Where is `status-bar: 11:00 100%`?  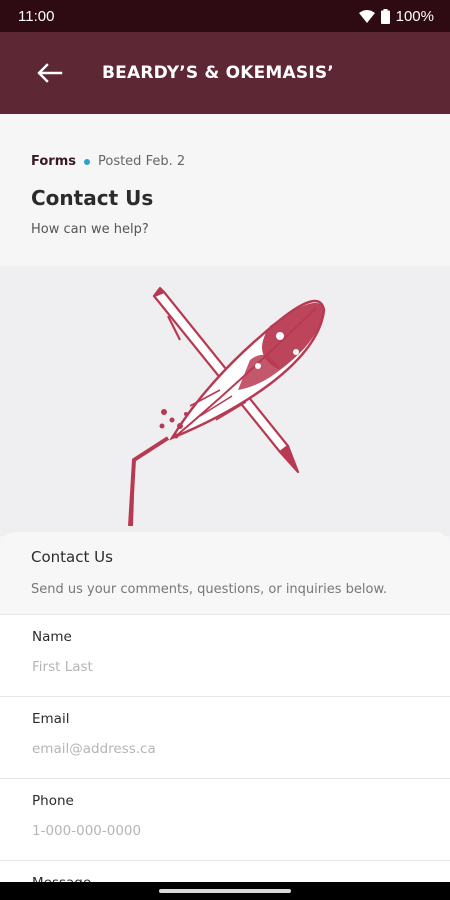
status-bar: 11:00 100% is located at coordinates (225, 16).